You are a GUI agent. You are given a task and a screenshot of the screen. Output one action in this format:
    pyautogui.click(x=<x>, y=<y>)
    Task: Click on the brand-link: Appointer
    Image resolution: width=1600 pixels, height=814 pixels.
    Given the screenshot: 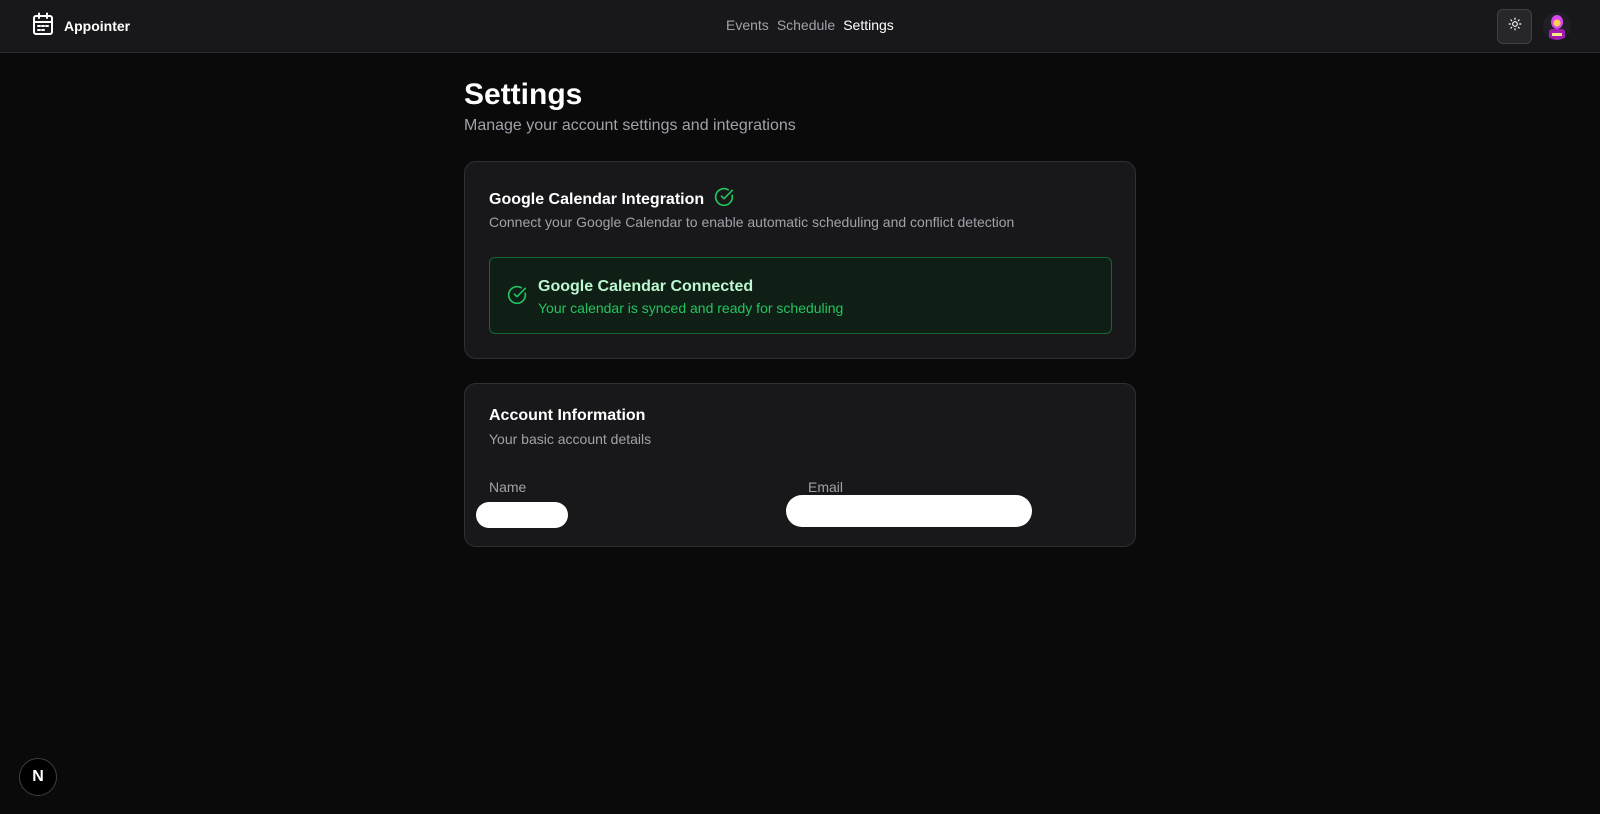 What is the action you would take?
    pyautogui.click(x=81, y=26)
    